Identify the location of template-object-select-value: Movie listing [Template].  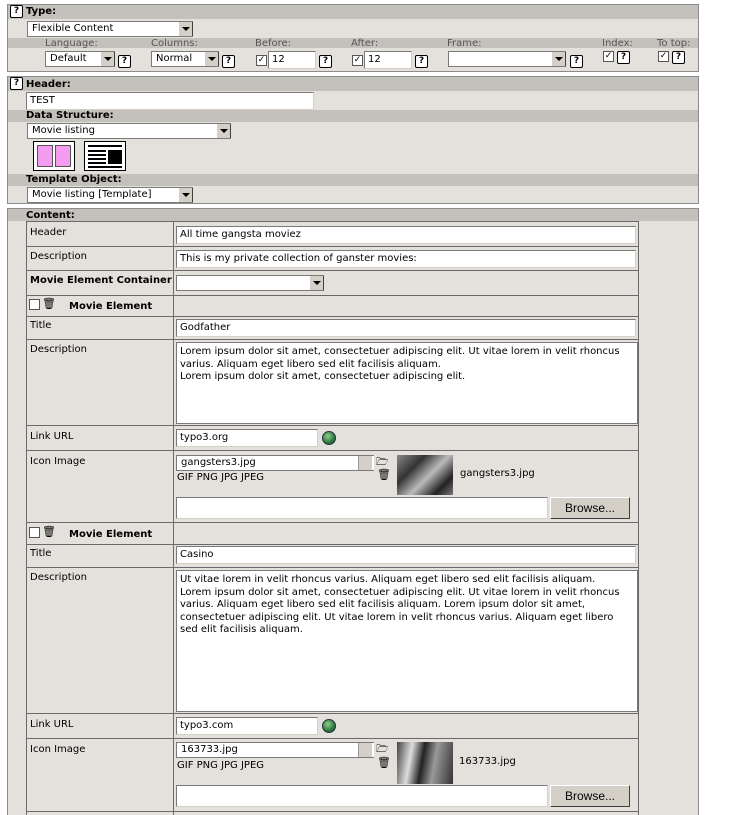
(92, 194).